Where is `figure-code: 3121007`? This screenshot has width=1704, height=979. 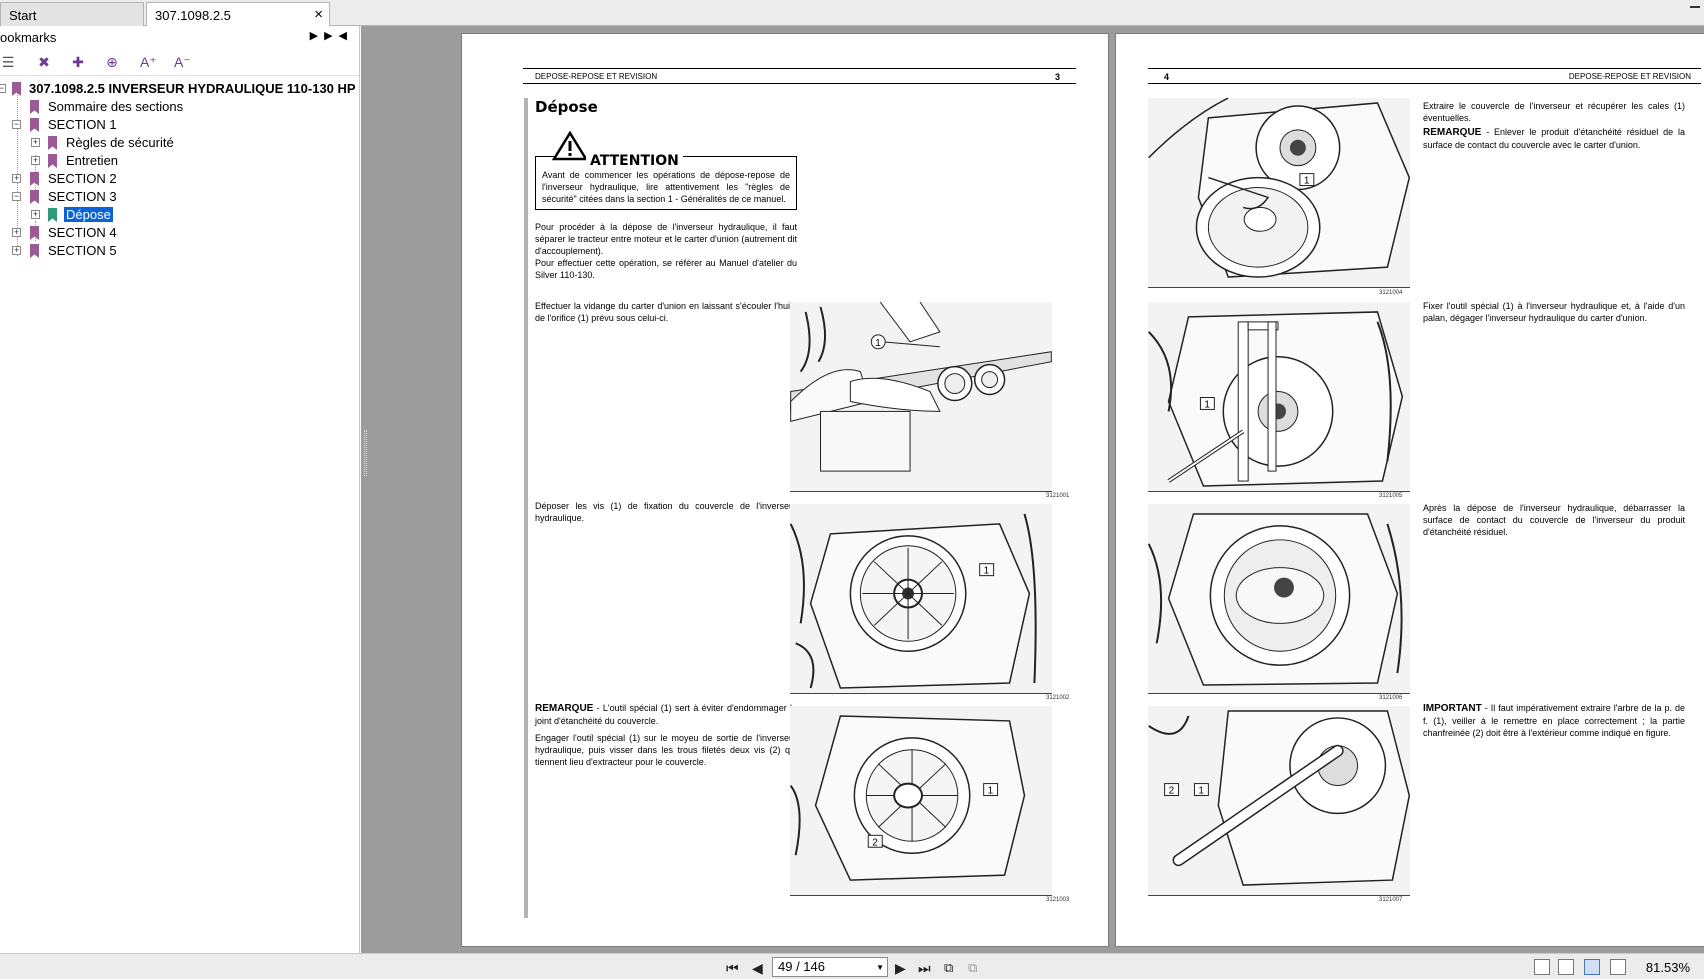 figure-code: 3121007 is located at coordinates (1391, 900).